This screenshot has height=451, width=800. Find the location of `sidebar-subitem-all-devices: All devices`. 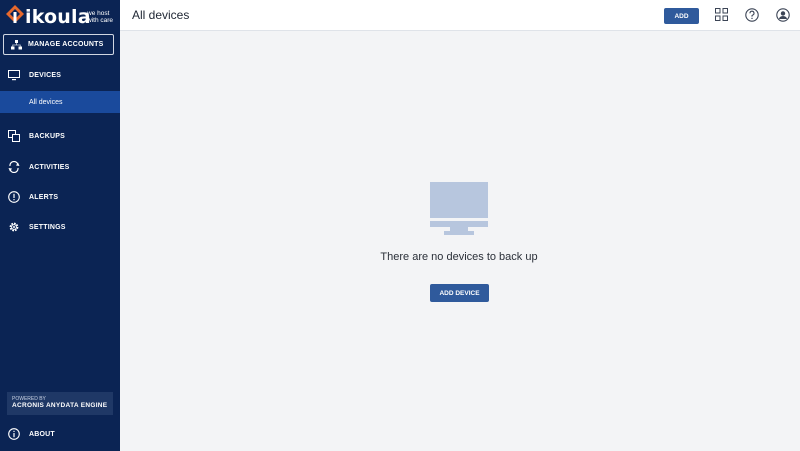

sidebar-subitem-all-devices: All devices is located at coordinates (60, 102).